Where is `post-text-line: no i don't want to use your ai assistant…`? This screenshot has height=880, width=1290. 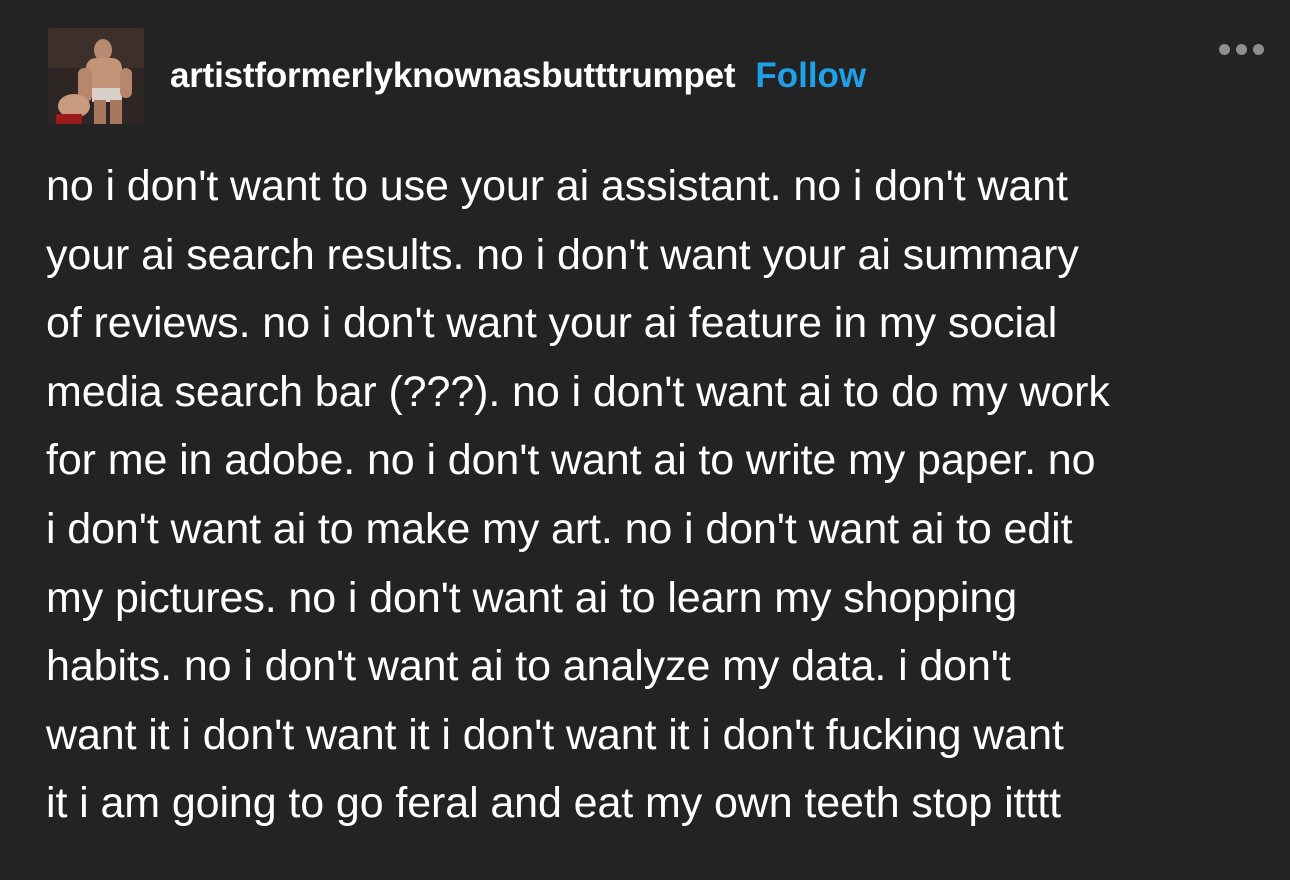
post-text-line: no i don't want to use your ai assistant… is located at coordinates (557, 186).